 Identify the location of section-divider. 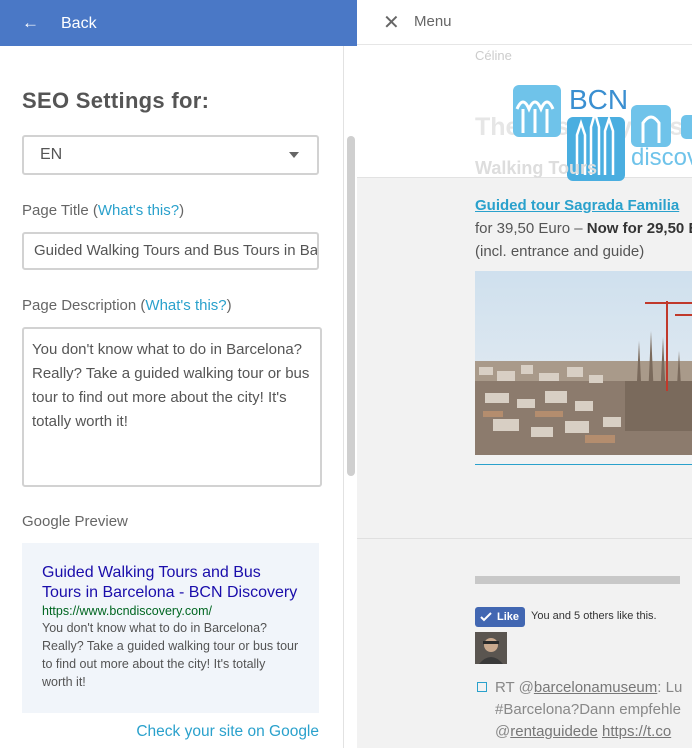
(524, 538).